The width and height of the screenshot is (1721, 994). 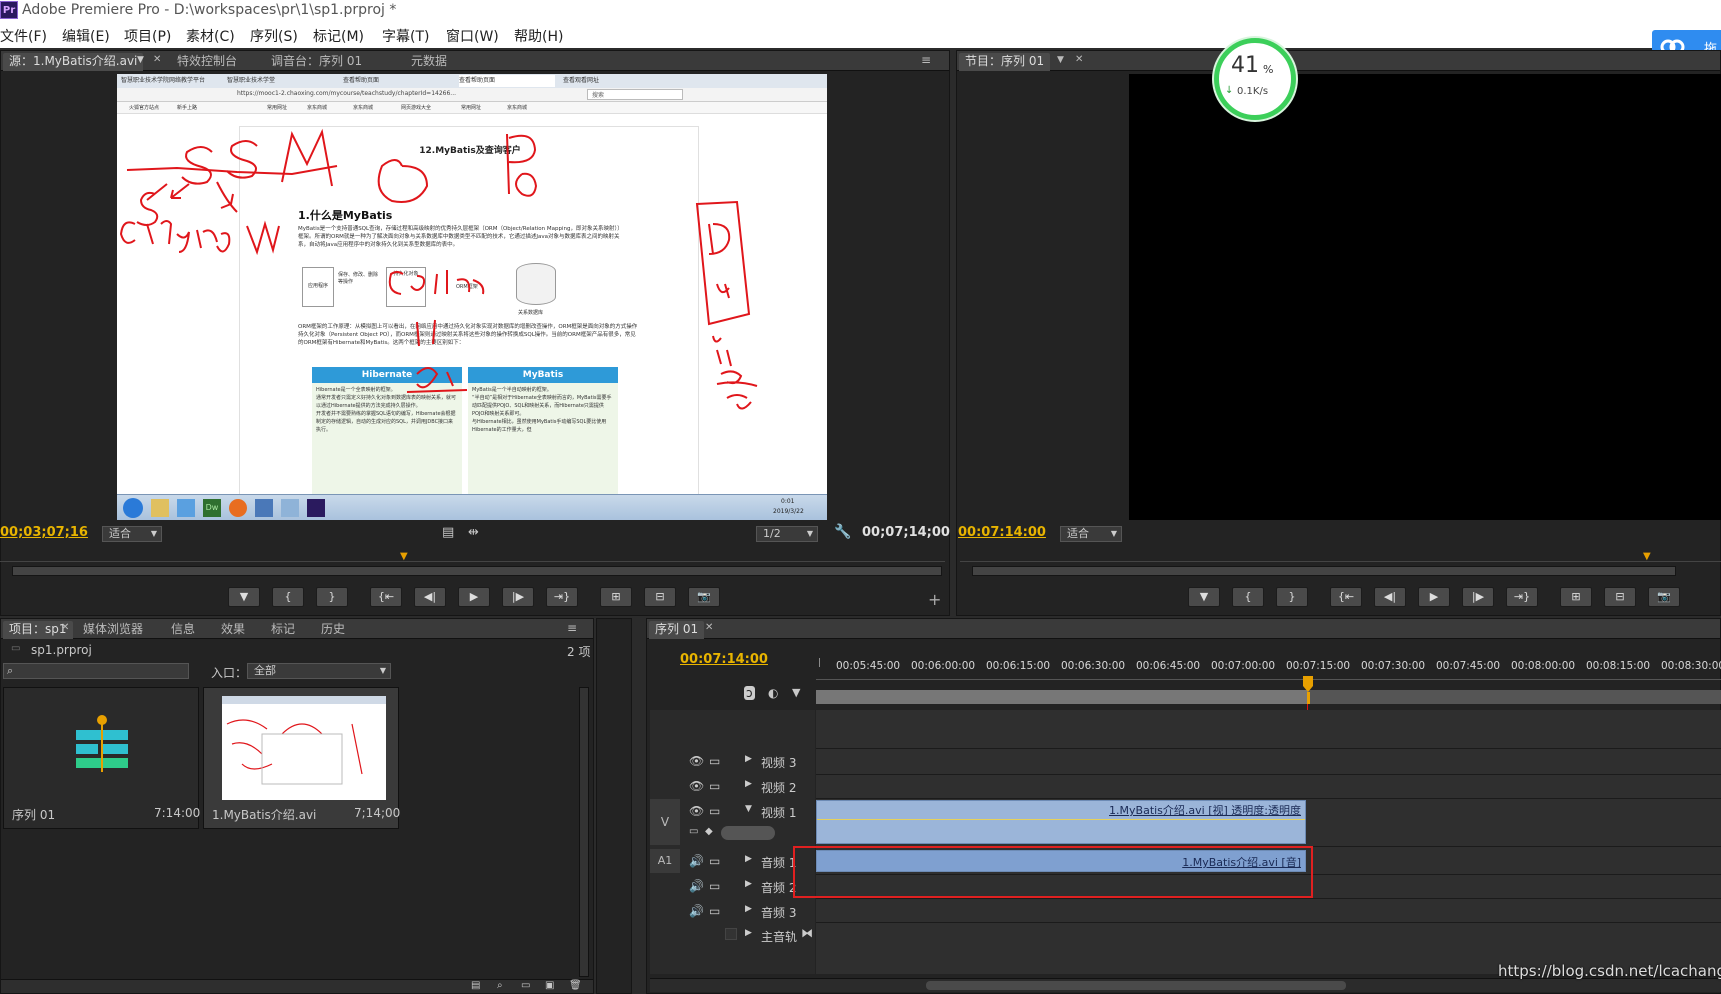 I want to click on extract-button: ⊟, so click(x=1620, y=597).